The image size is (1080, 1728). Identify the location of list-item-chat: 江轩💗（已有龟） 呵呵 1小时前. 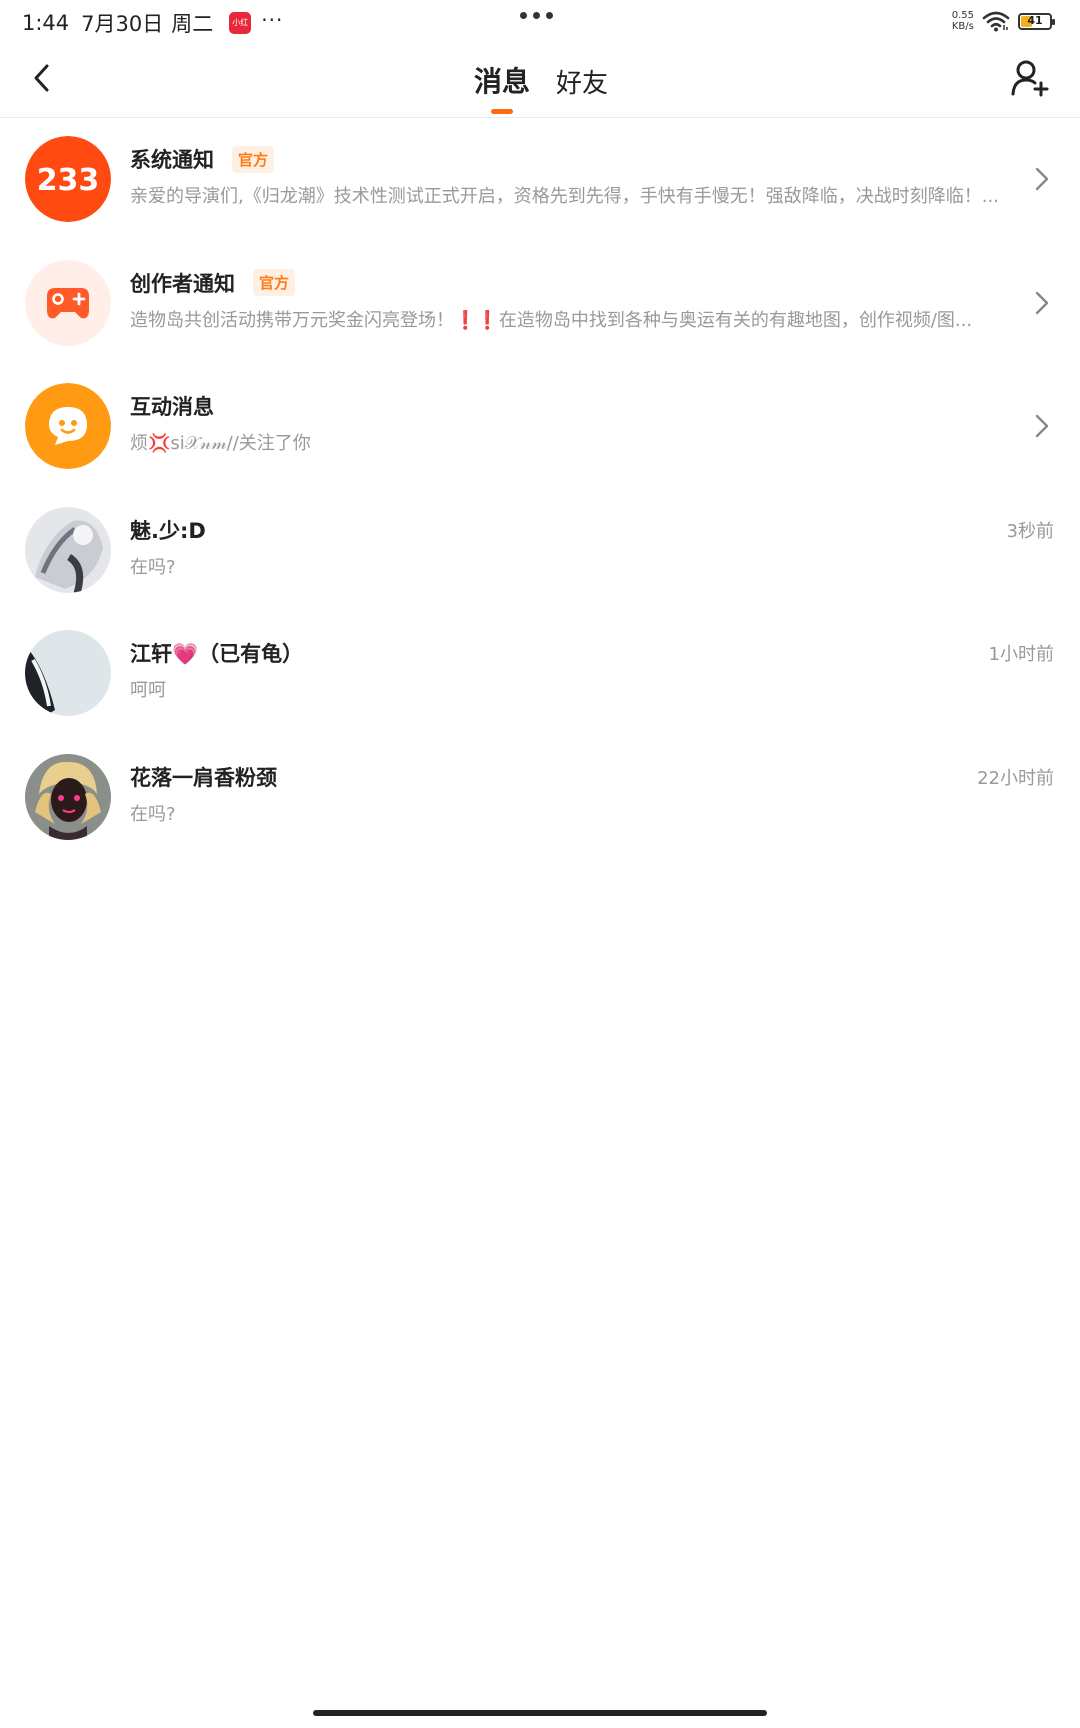
(540, 674).